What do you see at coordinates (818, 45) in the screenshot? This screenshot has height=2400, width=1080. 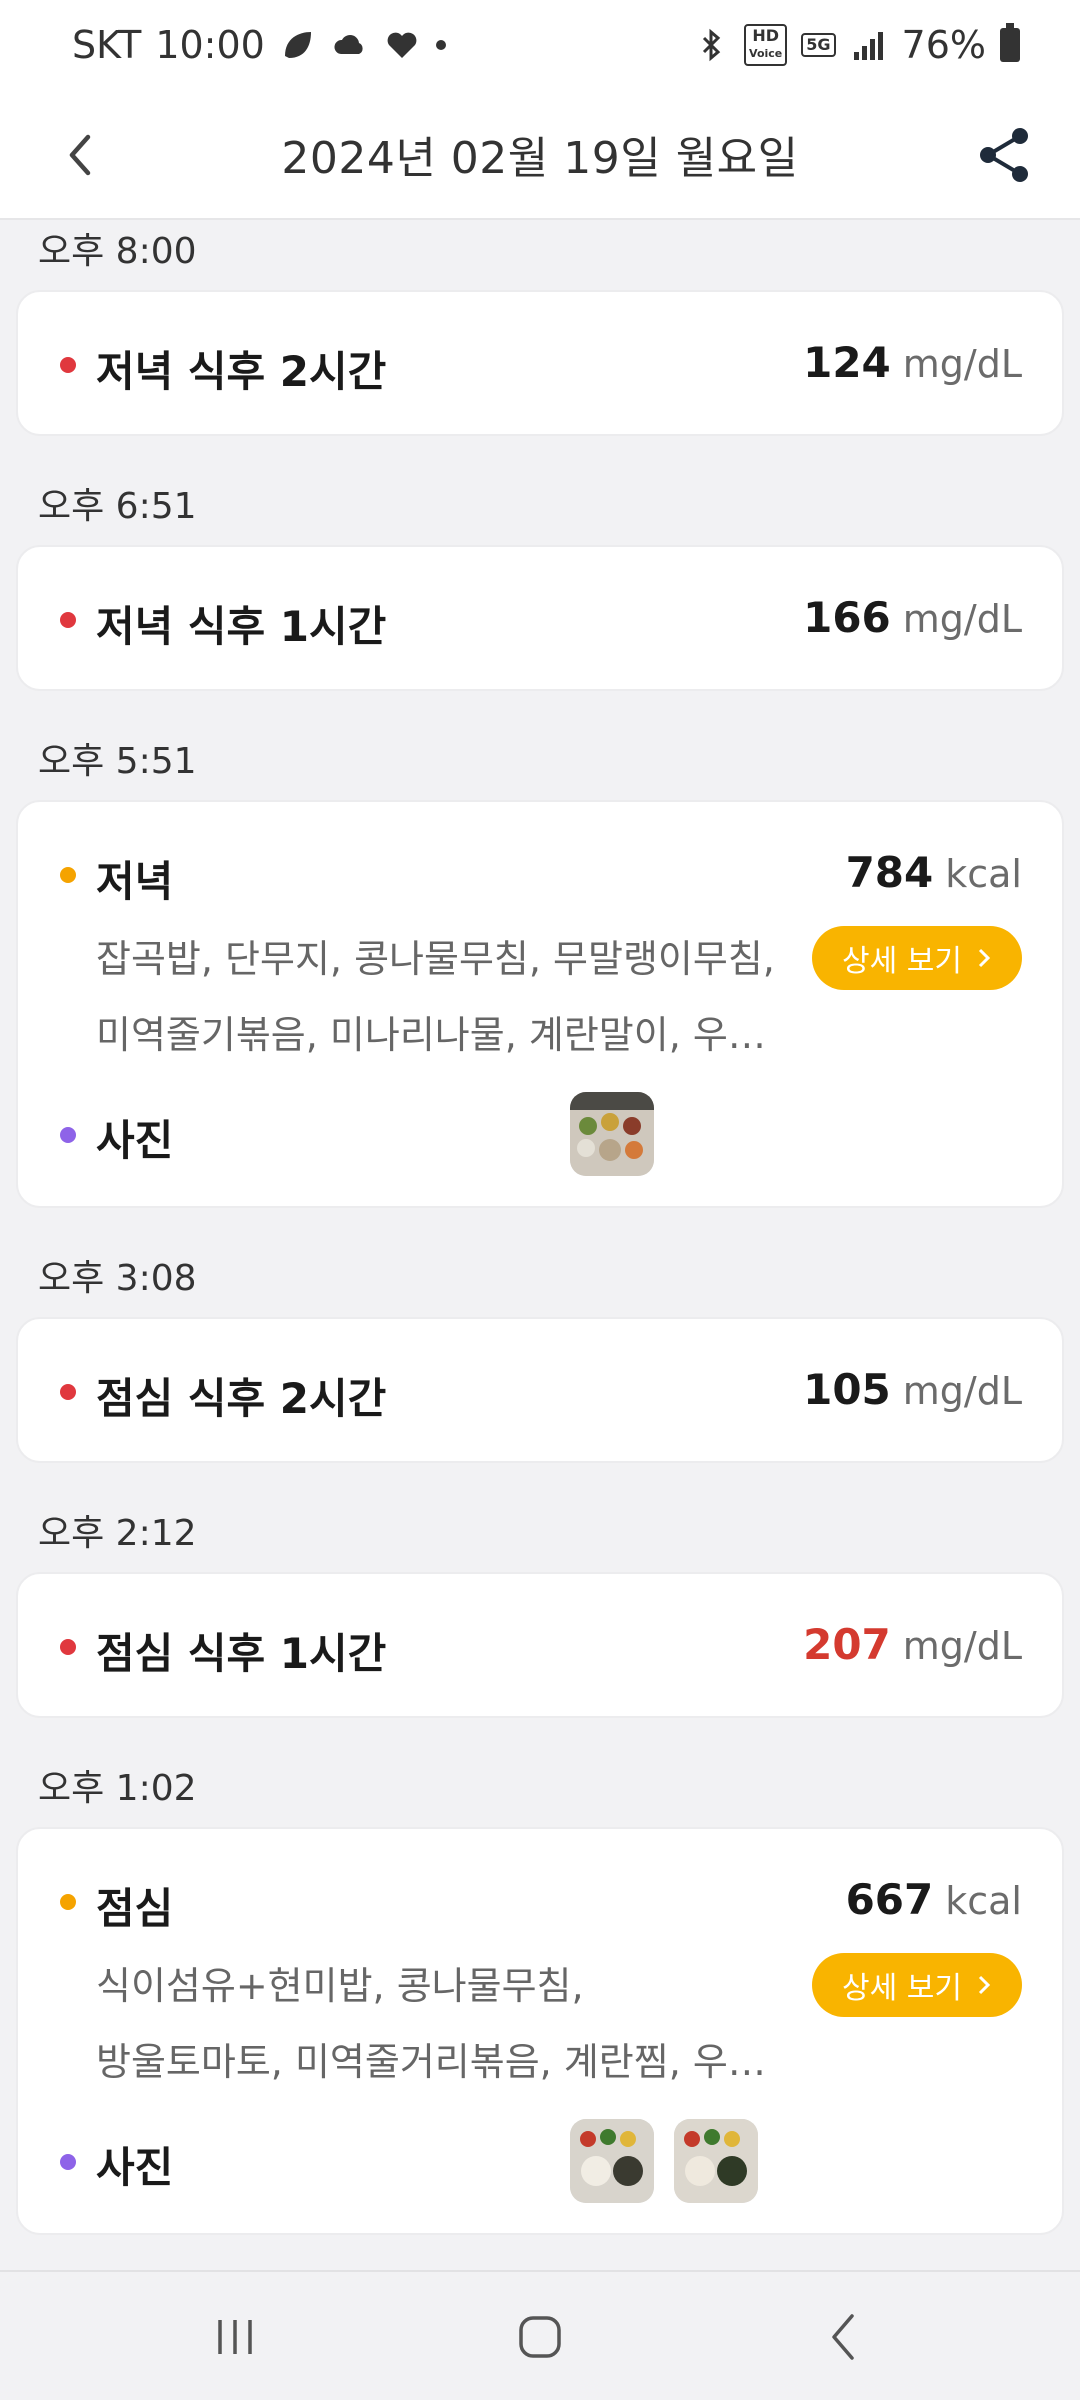 I see `network-type-badge: 5G` at bounding box center [818, 45].